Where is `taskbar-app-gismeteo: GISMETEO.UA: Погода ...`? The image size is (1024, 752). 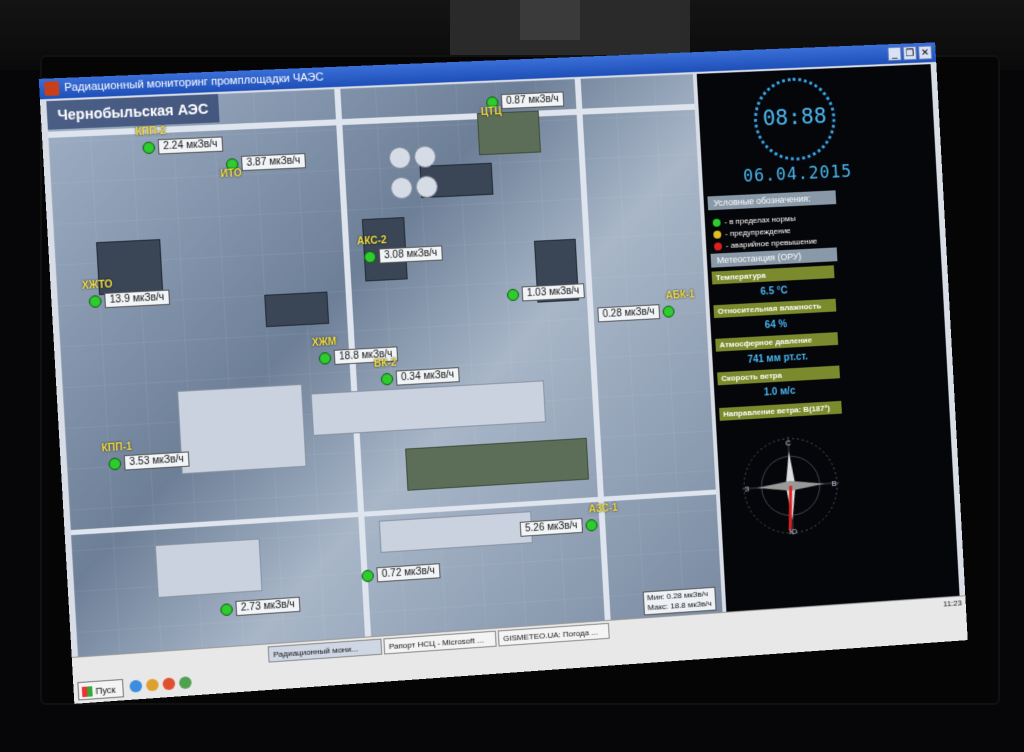
taskbar-app-gismeteo: GISMETEO.UA: Погода ... is located at coordinates (553, 634).